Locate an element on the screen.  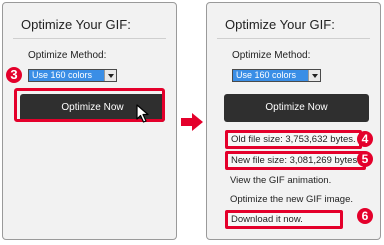
step-badge-6: 6 is located at coordinates (365, 216).